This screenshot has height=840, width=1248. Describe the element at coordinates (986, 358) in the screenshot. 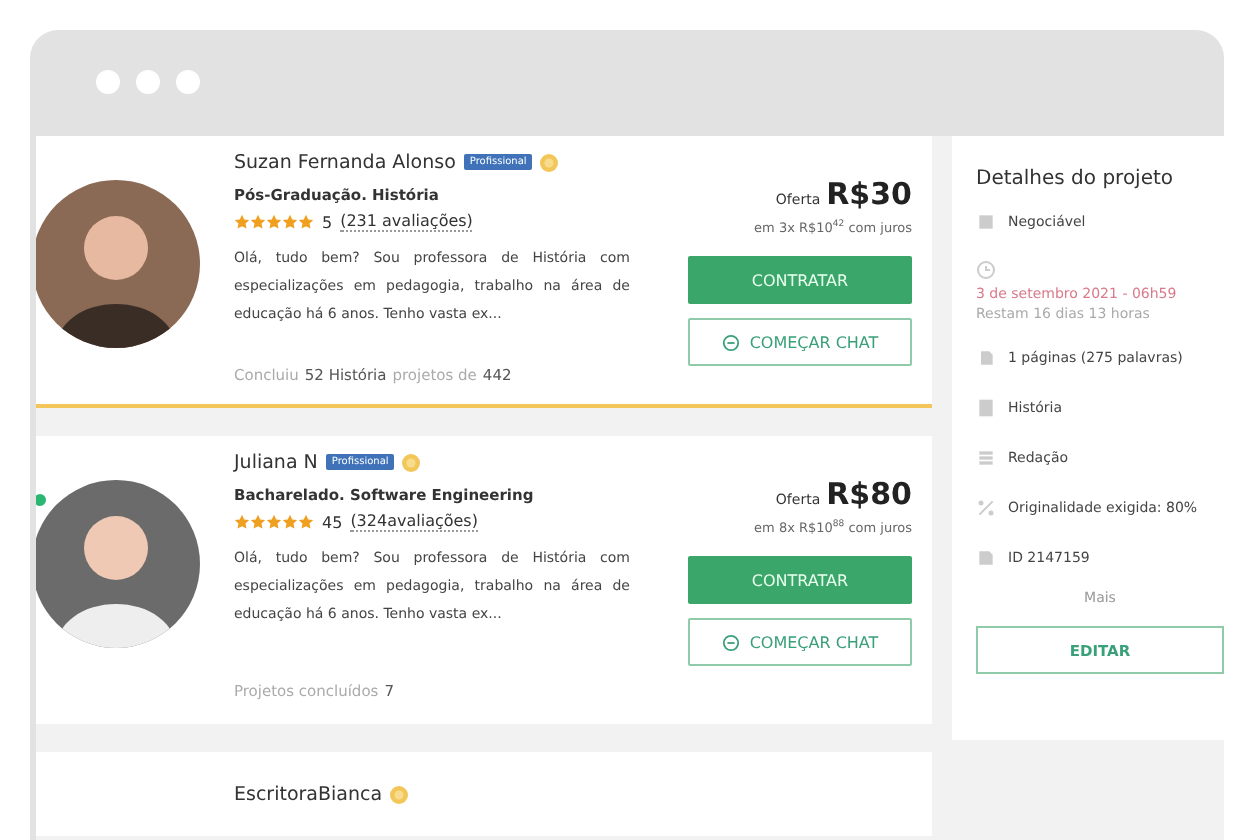

I see `page-icon` at that location.